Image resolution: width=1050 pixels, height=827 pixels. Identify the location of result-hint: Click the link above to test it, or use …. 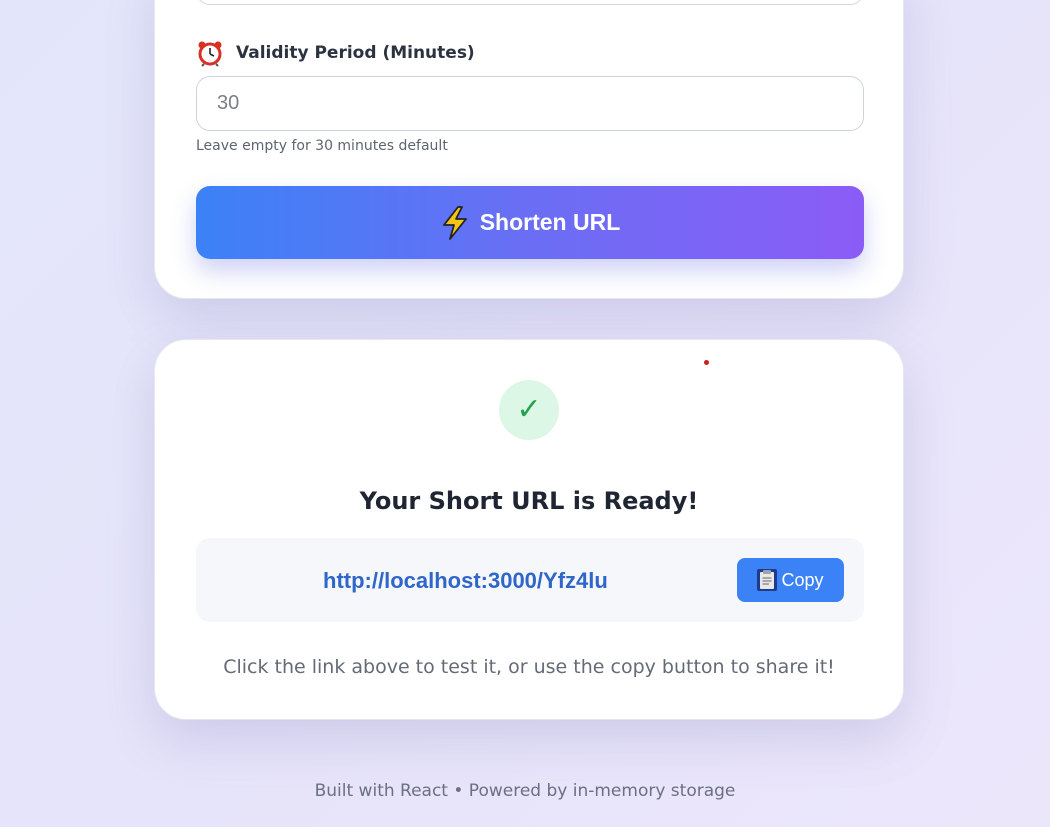
(529, 667).